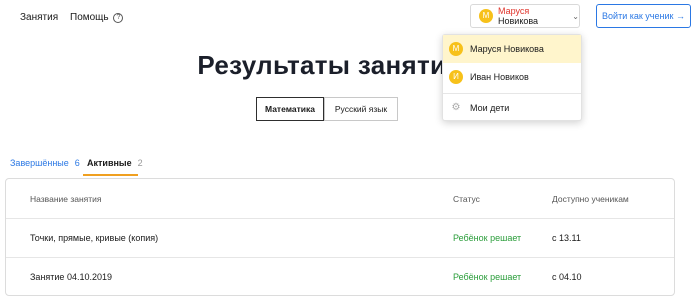 This screenshot has width=700, height=304. I want to click on user-first-name: Маруся, so click(514, 11).